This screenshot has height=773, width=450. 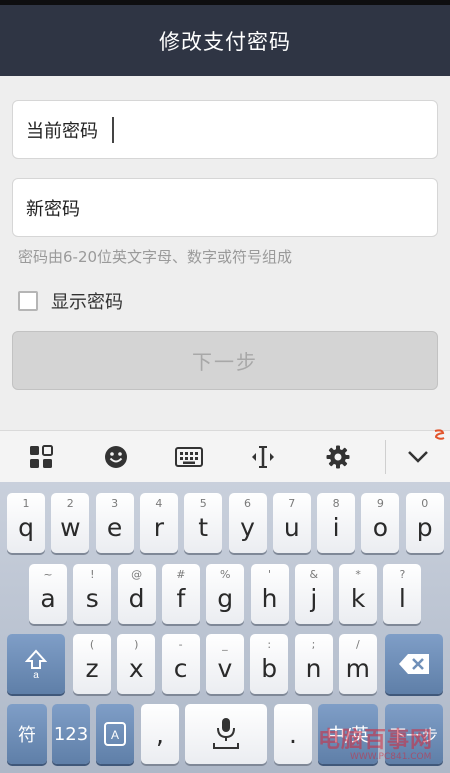 I want to click on key-r: 4r, so click(x=158, y=523).